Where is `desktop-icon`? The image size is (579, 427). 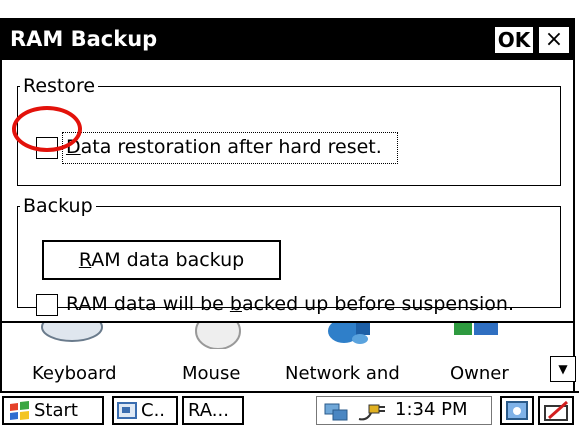
desktop-icon is located at coordinates (517, 410).